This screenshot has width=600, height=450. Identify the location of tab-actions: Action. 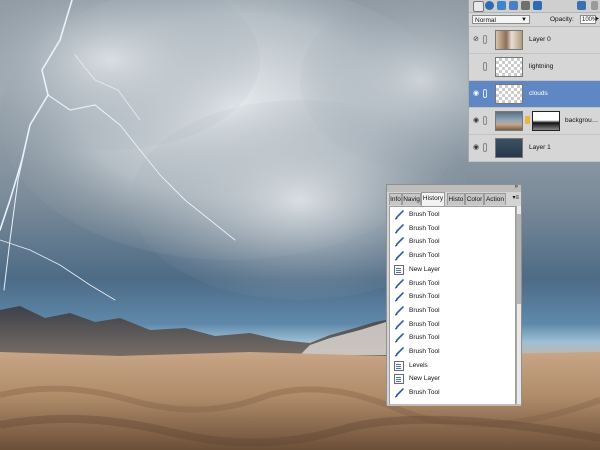
(495, 199).